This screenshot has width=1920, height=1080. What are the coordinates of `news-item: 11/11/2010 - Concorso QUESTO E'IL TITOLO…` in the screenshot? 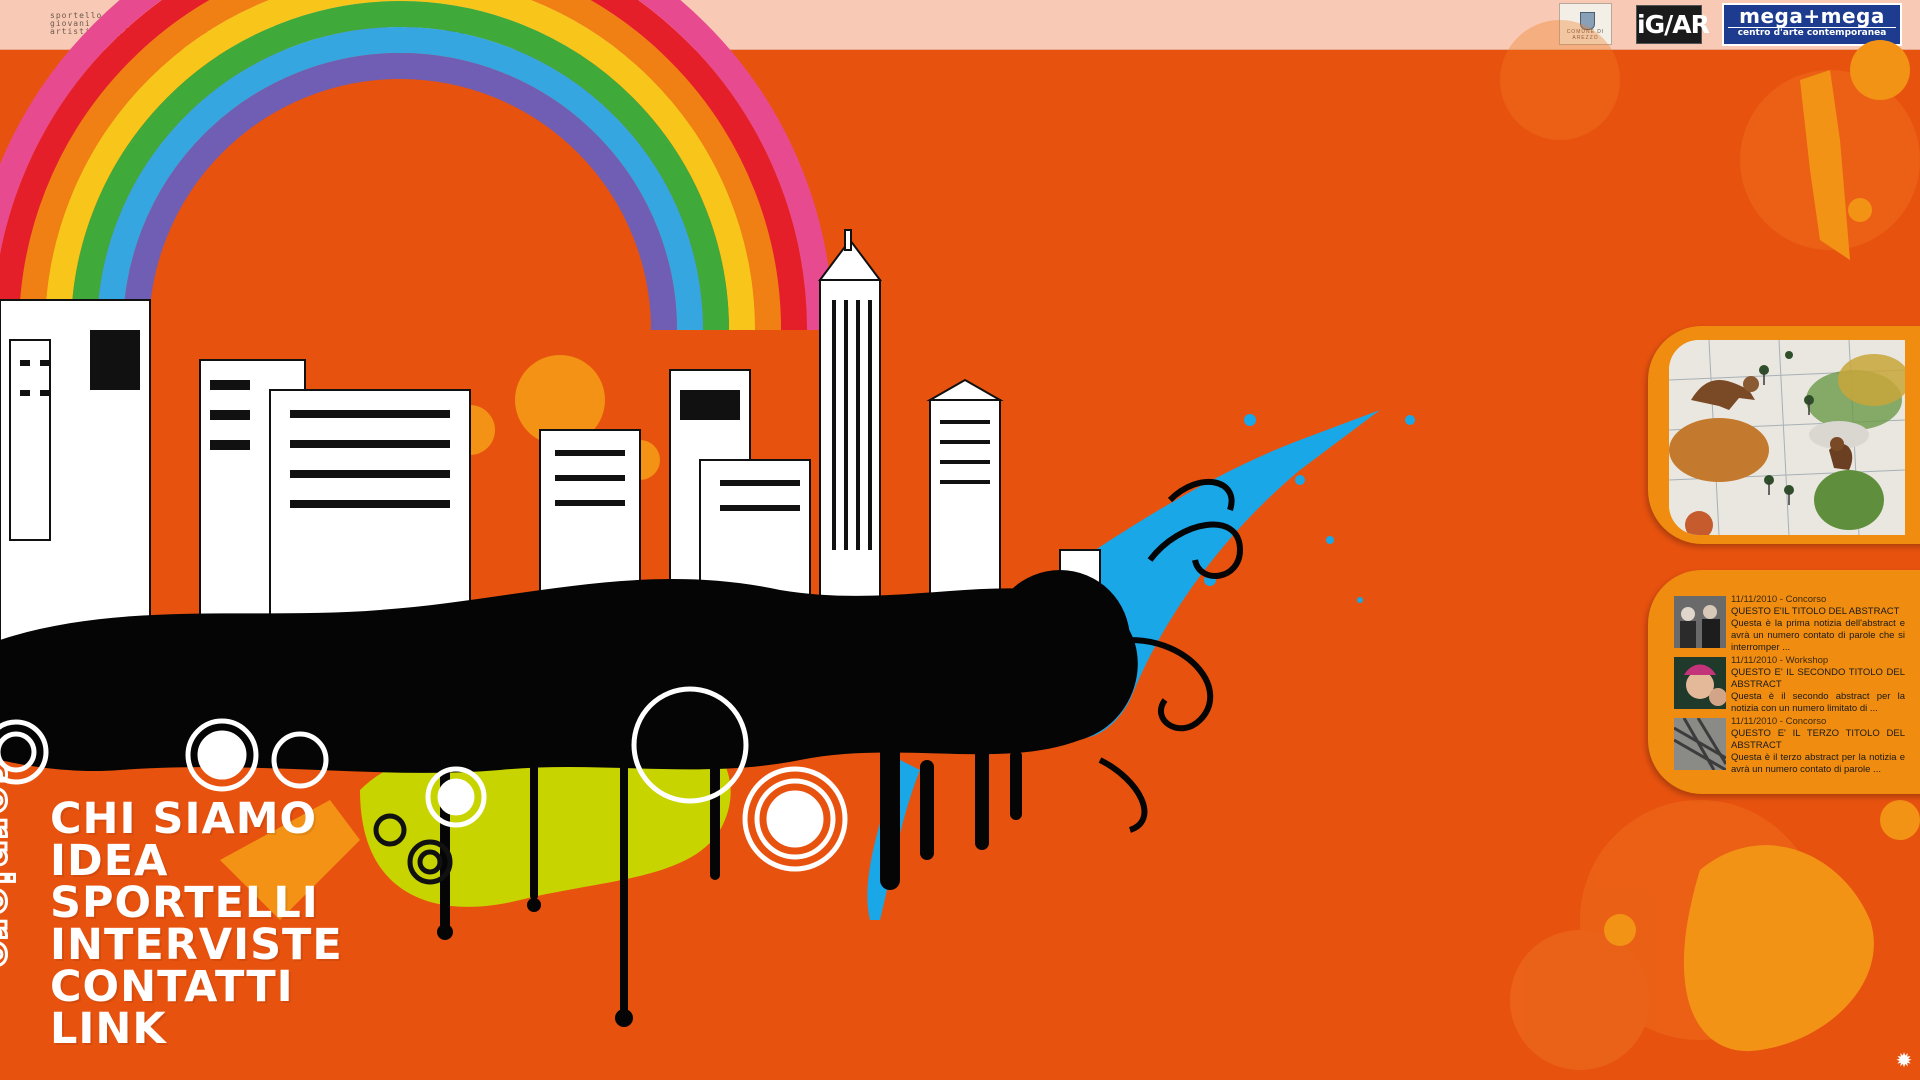 It's located at (1794, 625).